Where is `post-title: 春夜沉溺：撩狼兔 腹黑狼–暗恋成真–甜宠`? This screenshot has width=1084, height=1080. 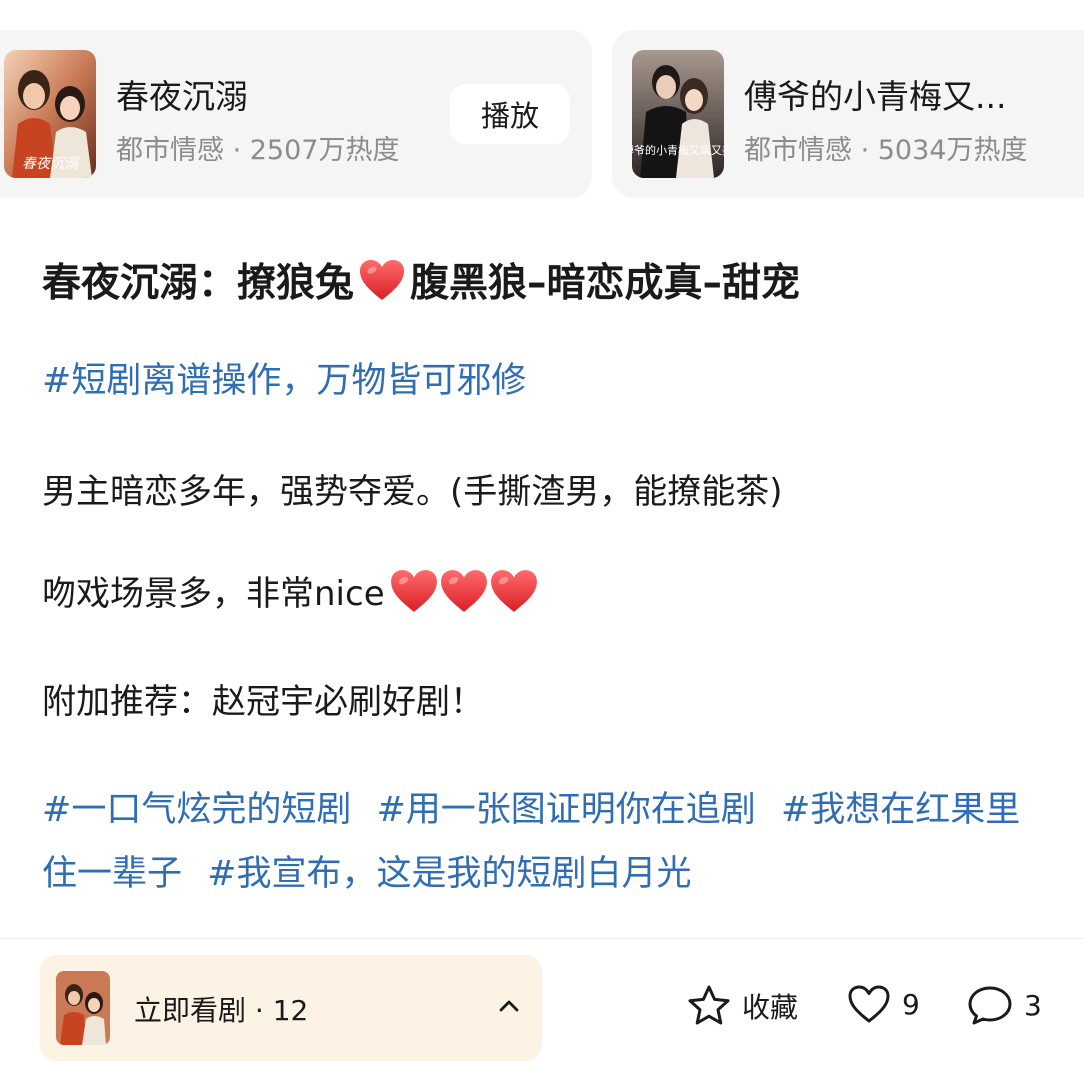 post-title: 春夜沉溺：撩狼兔 腹黑狼–暗恋成真–甜宠 is located at coordinates (421, 280).